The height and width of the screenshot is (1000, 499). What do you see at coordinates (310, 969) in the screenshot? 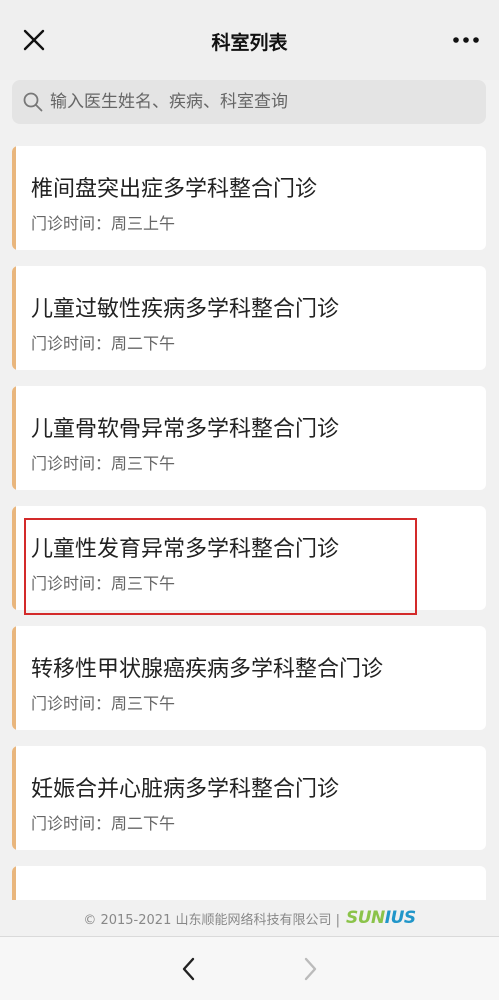
I see `chevron-right-icon` at bounding box center [310, 969].